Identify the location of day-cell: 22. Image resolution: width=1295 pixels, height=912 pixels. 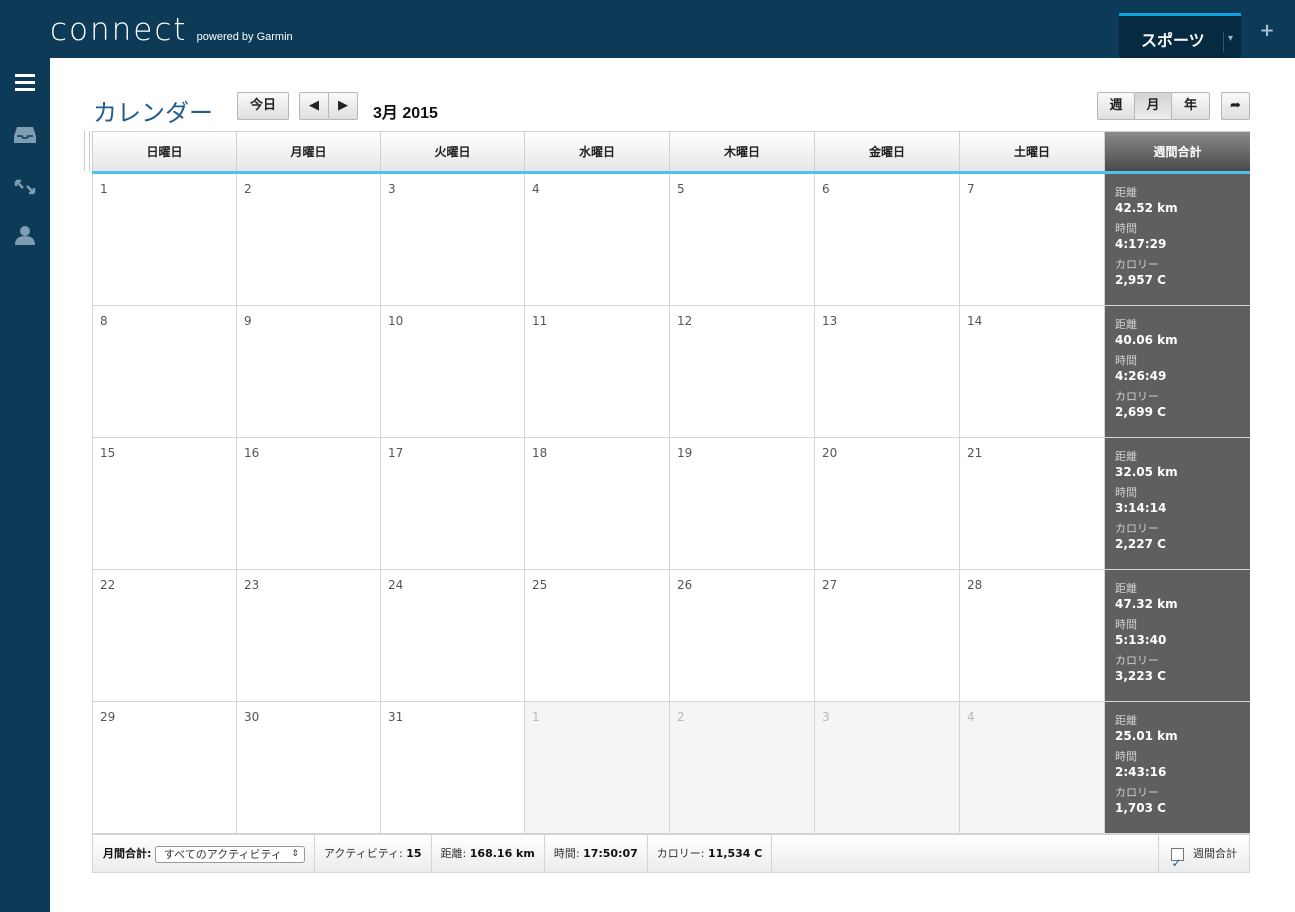
(164, 636).